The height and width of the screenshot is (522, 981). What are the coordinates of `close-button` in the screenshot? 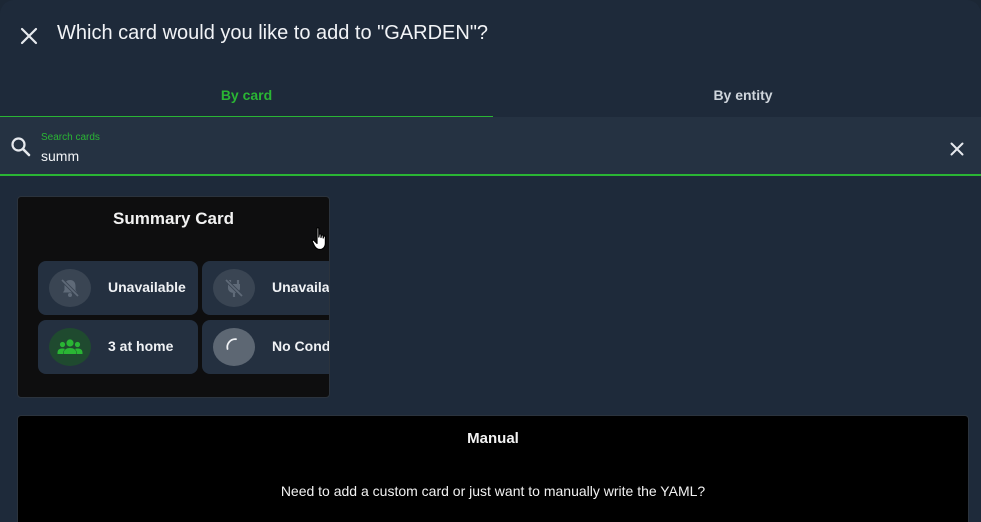 It's located at (29, 36).